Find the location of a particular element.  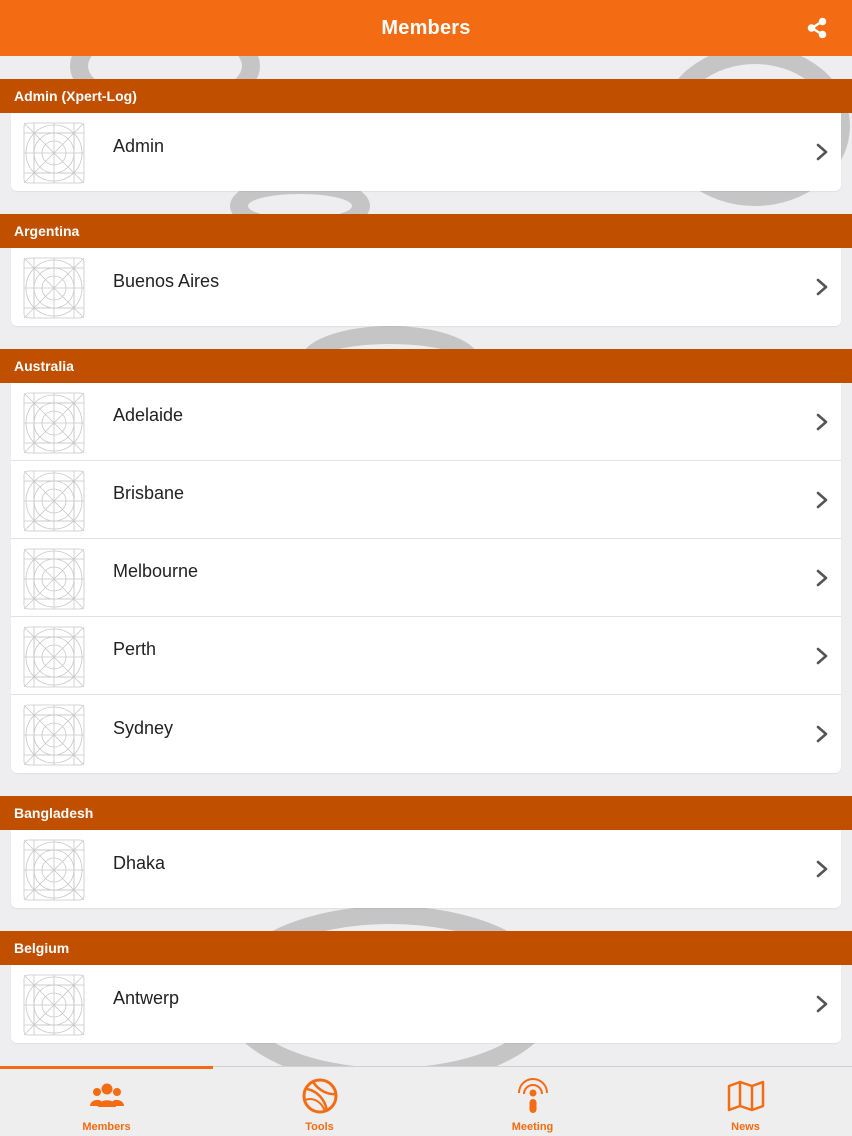

tab-label: Tools is located at coordinates (319, 1127).